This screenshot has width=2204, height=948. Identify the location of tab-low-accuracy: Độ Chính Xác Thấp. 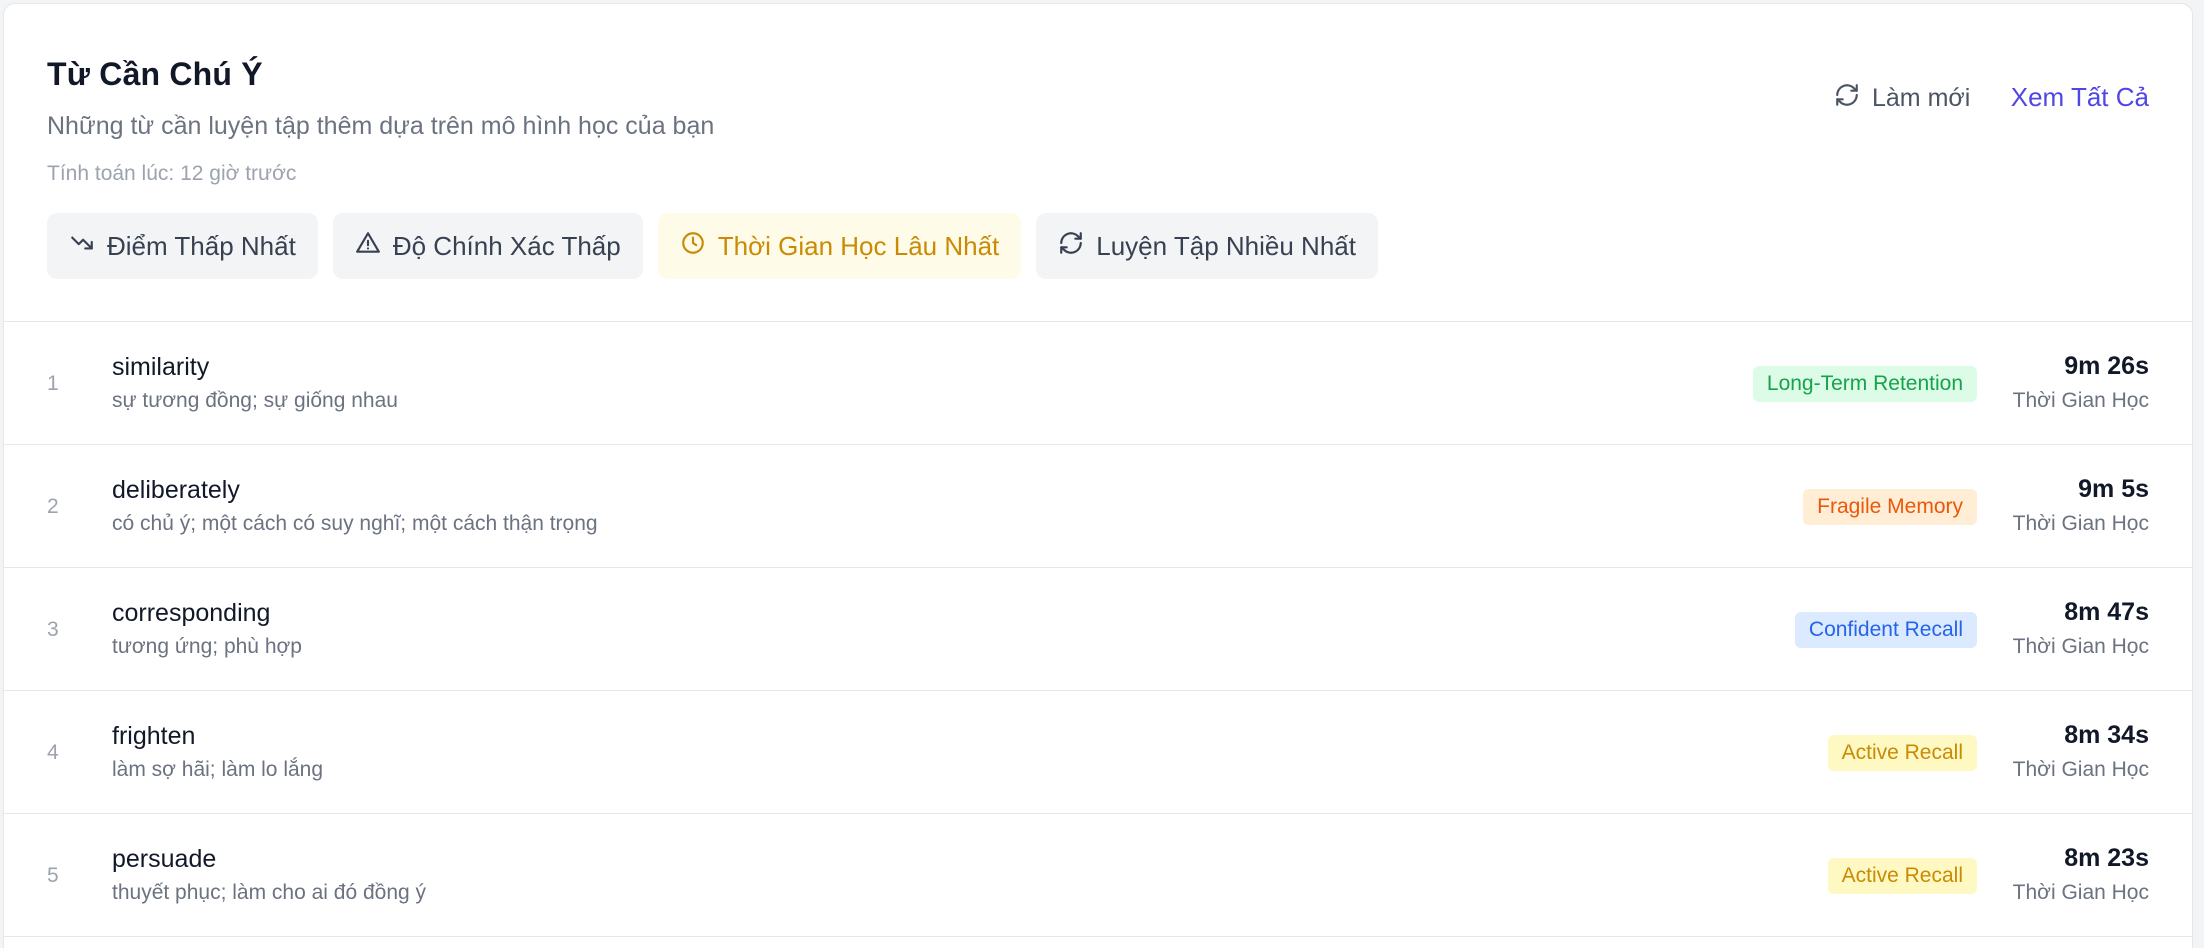
(487, 246).